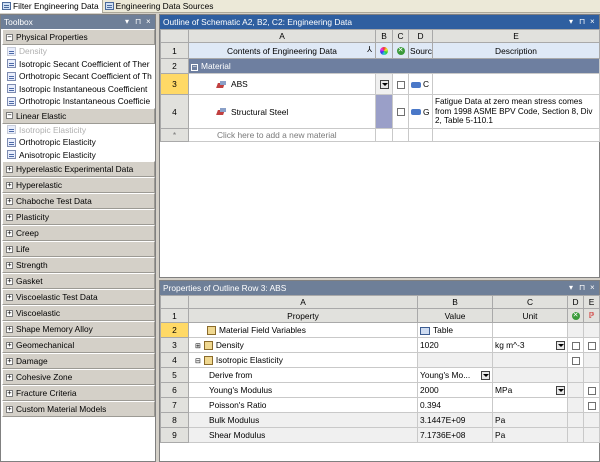 The height and width of the screenshot is (462, 600). Describe the element at coordinates (303, 360) in the screenshot. I see `property-cell: ⊟ Isotropic Elasticity` at that location.